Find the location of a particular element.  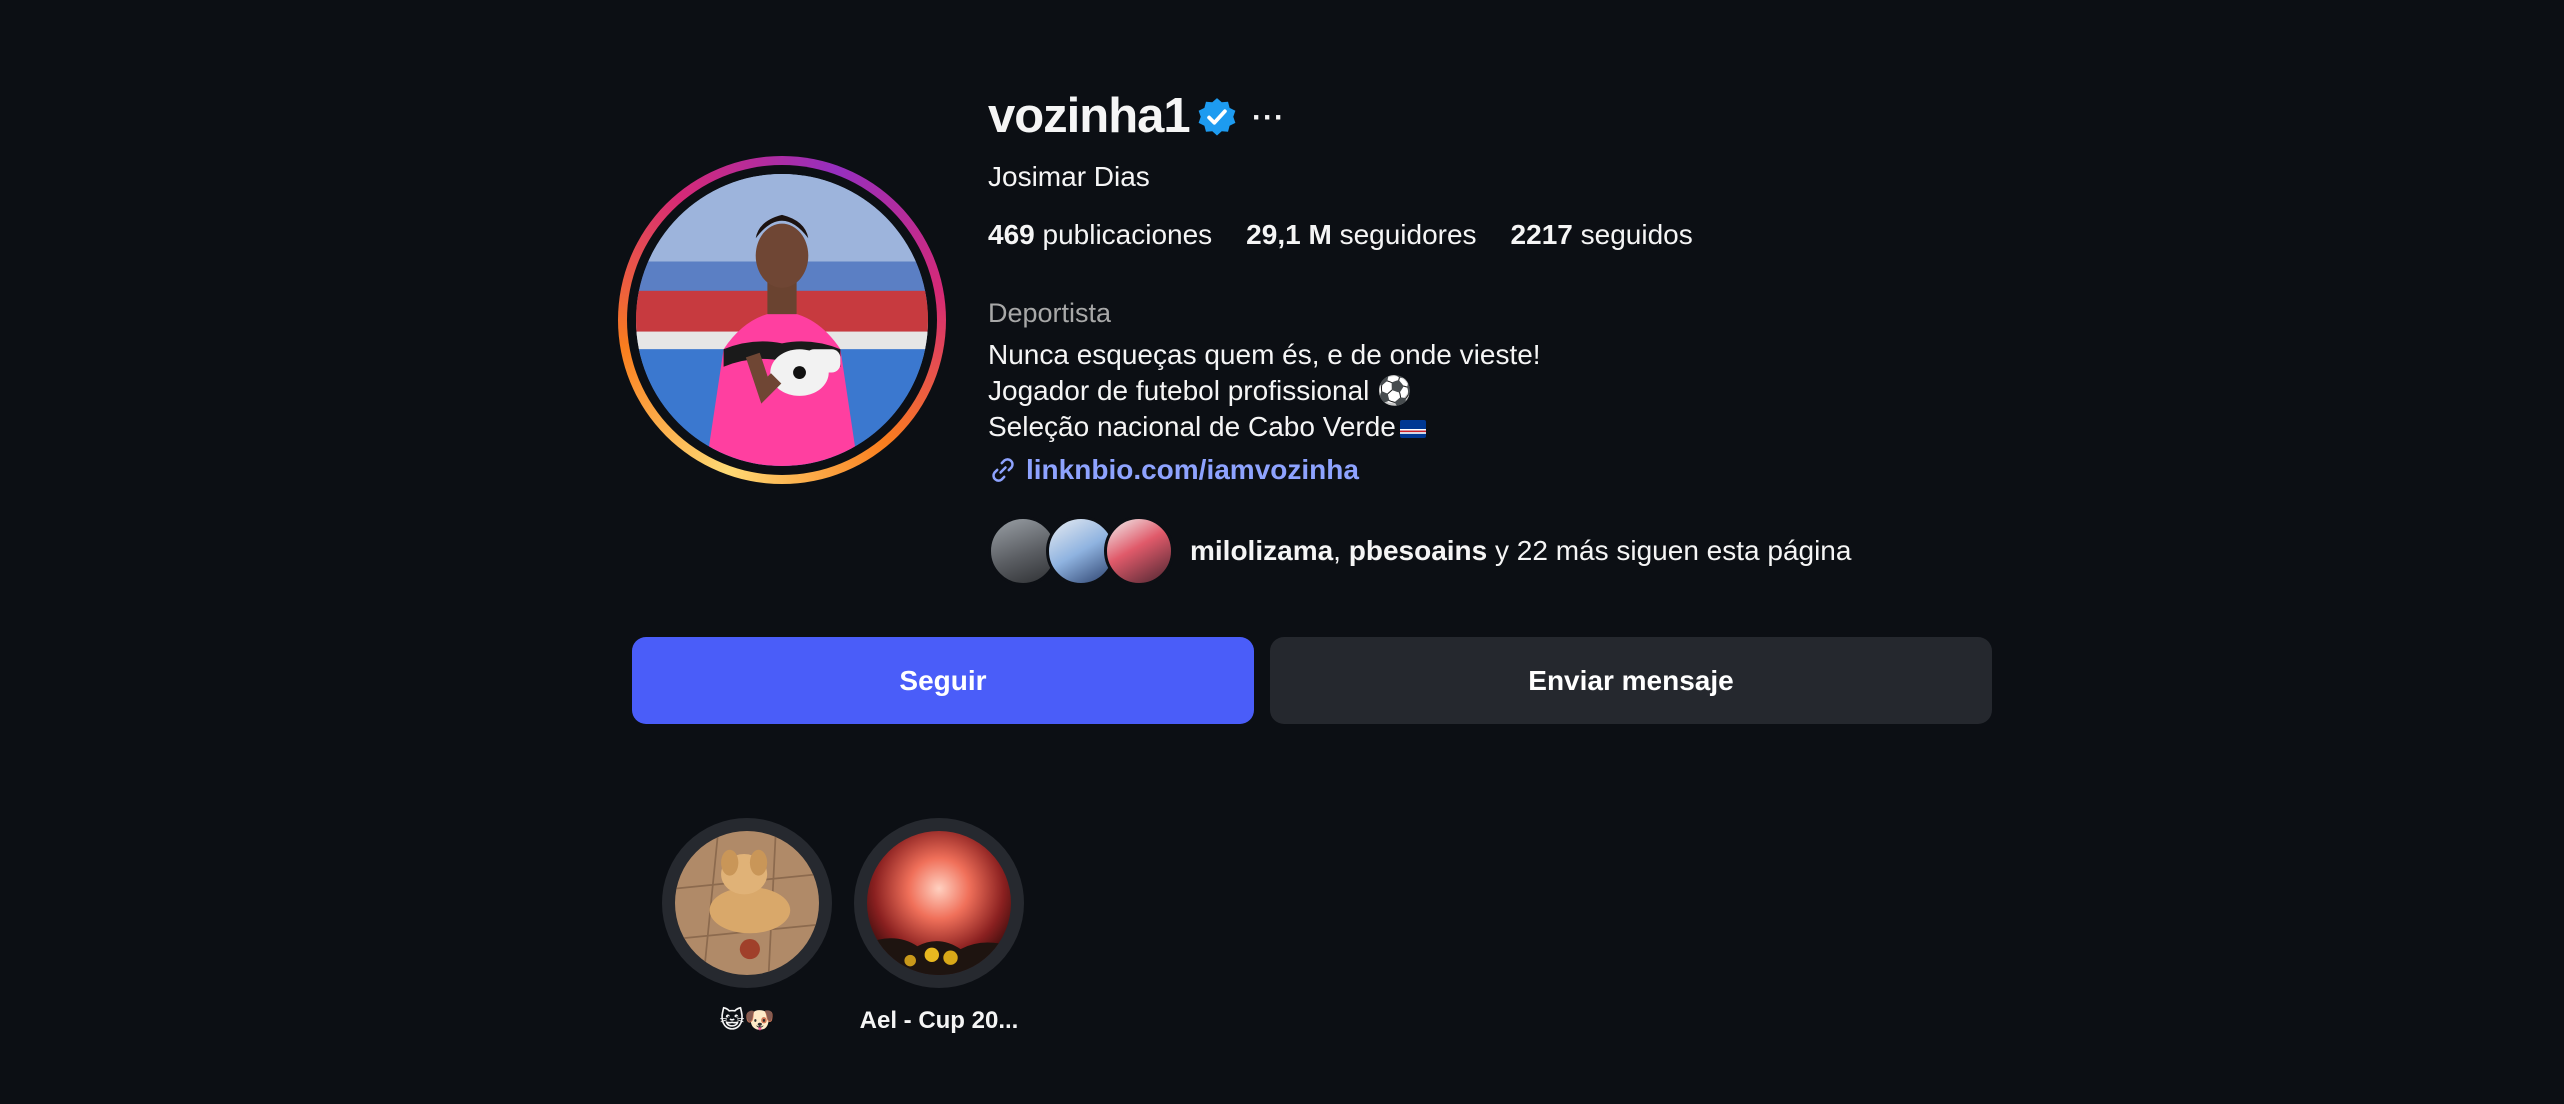

posts-count: 469 publicaciones is located at coordinates (1100, 235).